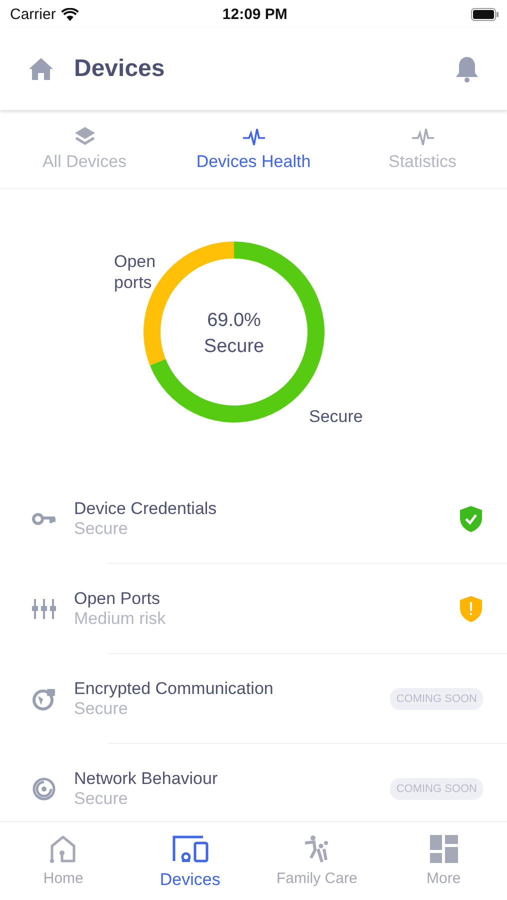  Describe the element at coordinates (117, 599) in the screenshot. I see `check-title: Open Ports` at that location.